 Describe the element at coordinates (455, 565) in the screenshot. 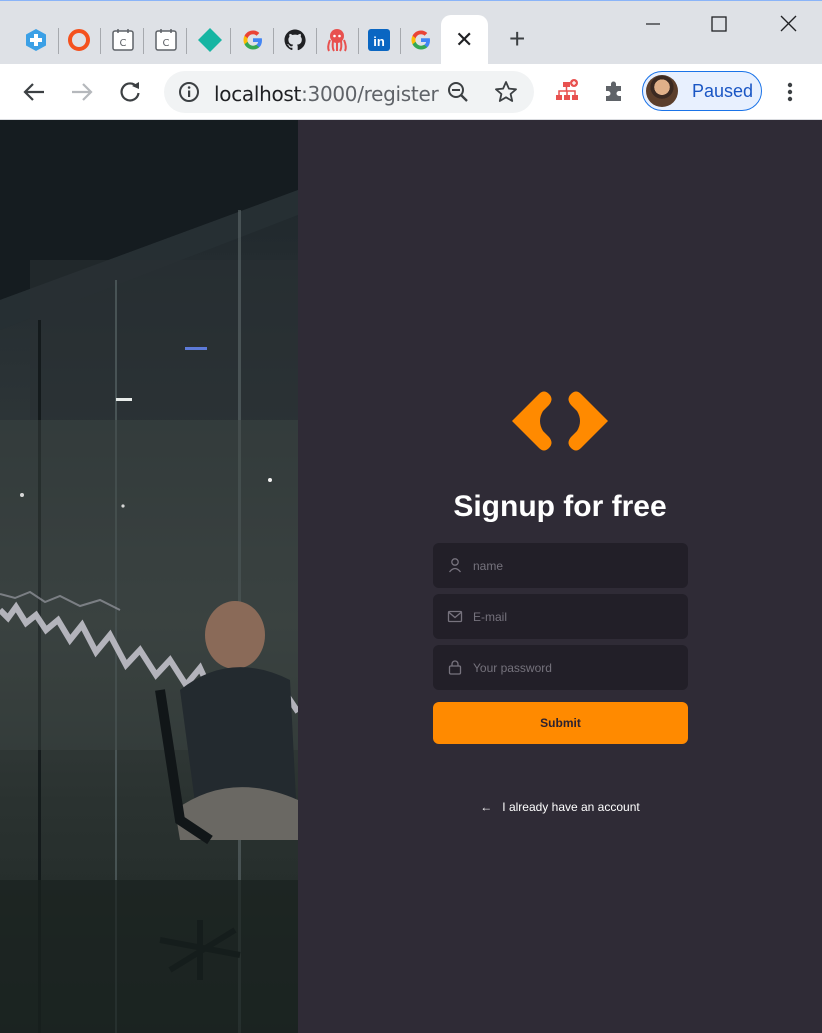

I see `user-icon` at that location.